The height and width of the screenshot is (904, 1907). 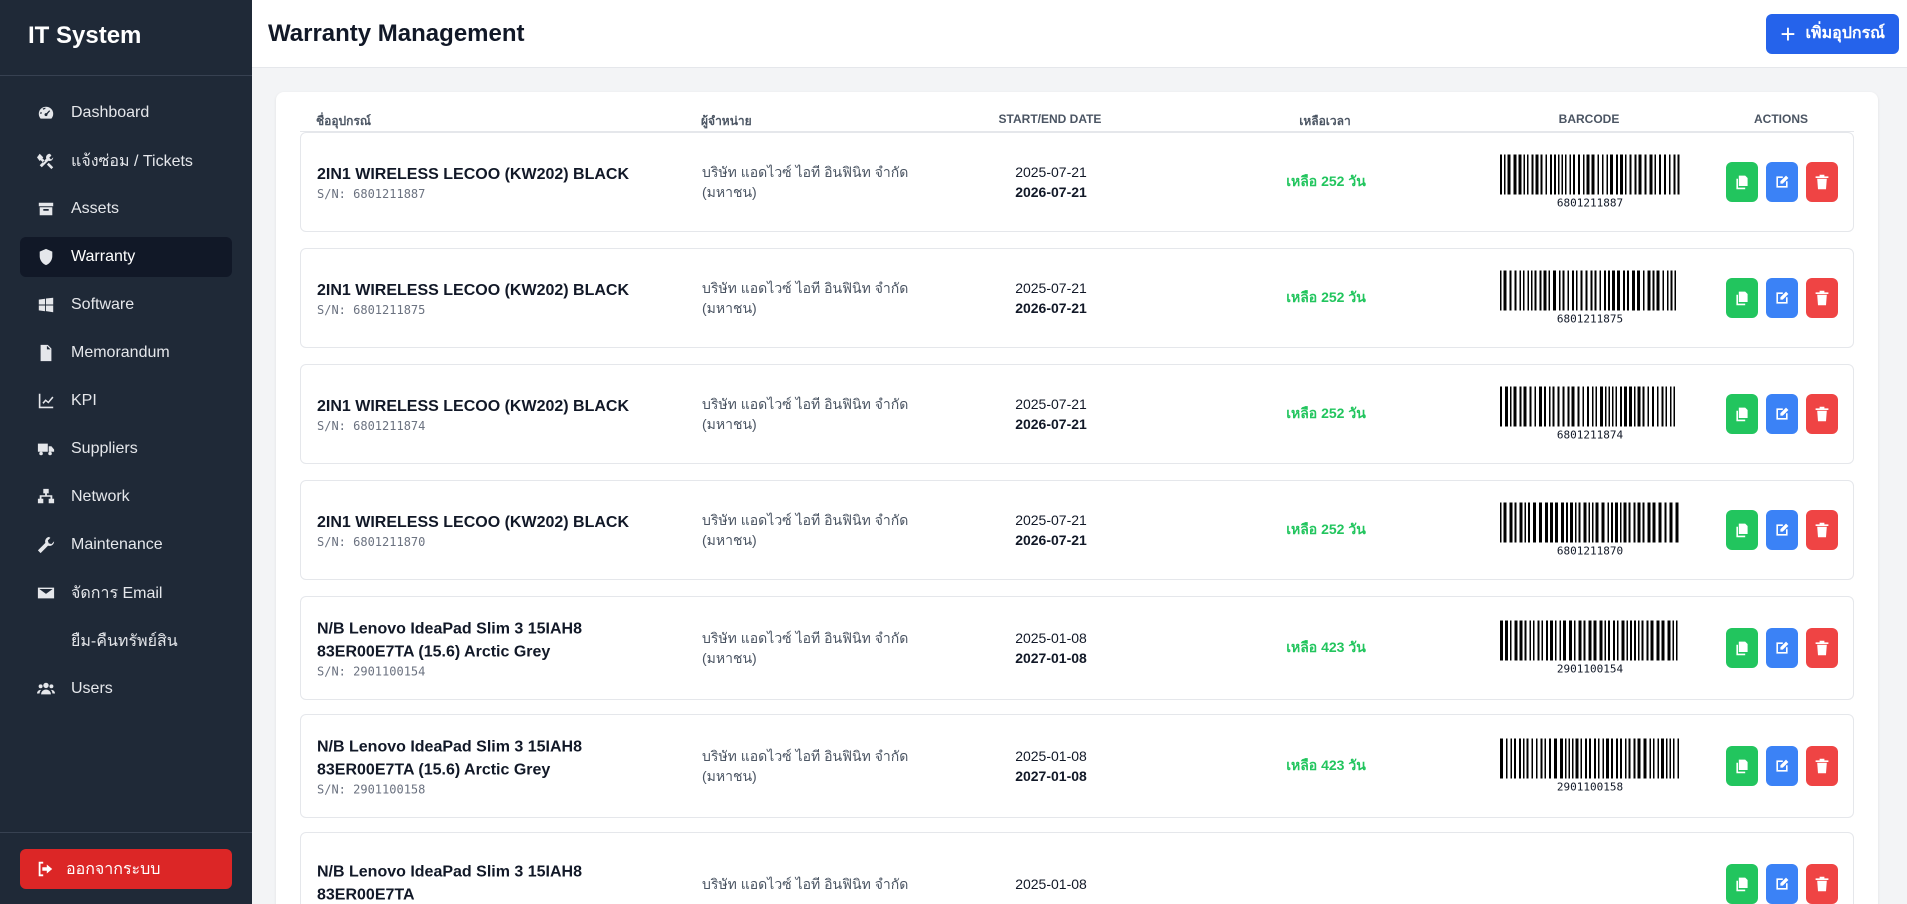 I want to click on sidebar-item-dashboard: Dashboard, so click(x=126, y=113).